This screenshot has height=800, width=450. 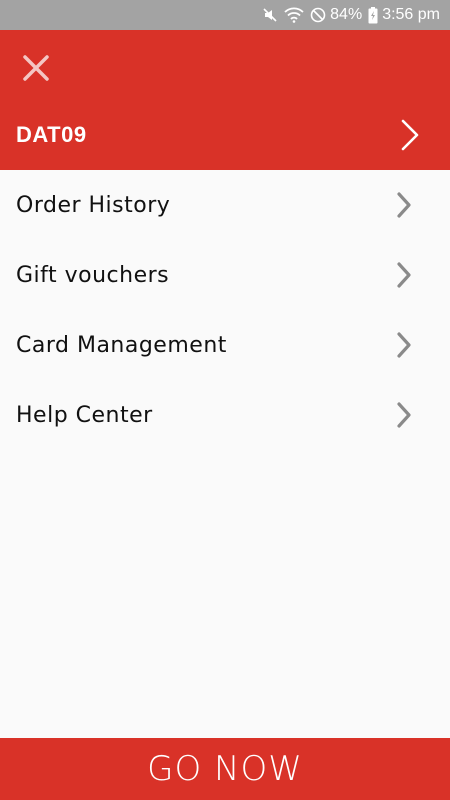 What do you see at coordinates (411, 14) in the screenshot?
I see `clock: 3:56 pm` at bounding box center [411, 14].